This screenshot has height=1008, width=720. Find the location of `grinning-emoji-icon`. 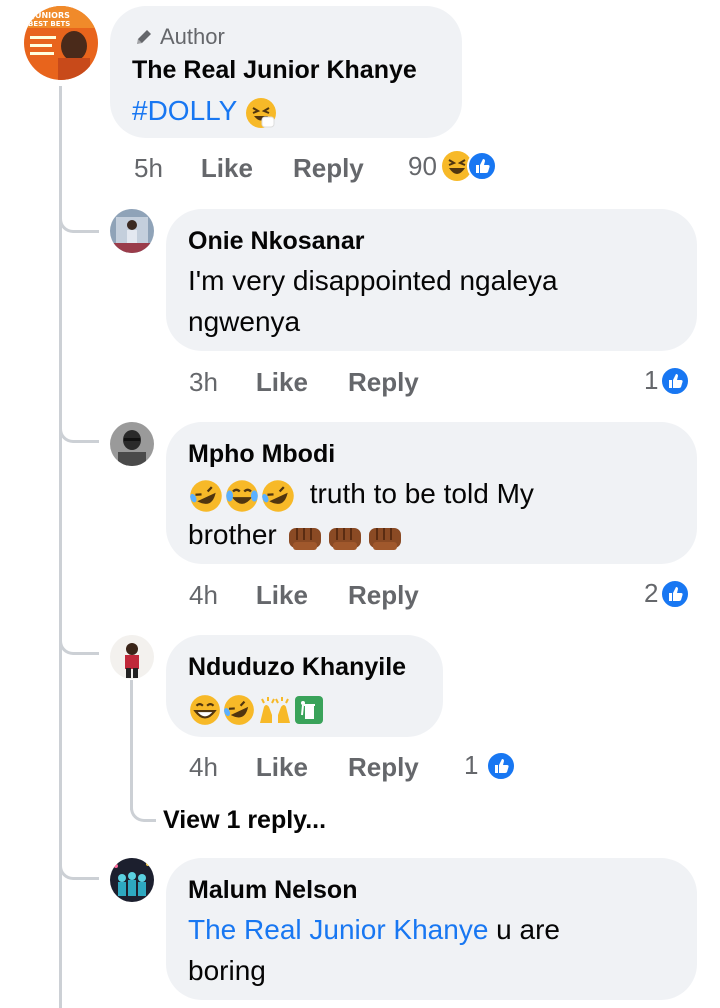

grinning-emoji-icon is located at coordinates (205, 709).